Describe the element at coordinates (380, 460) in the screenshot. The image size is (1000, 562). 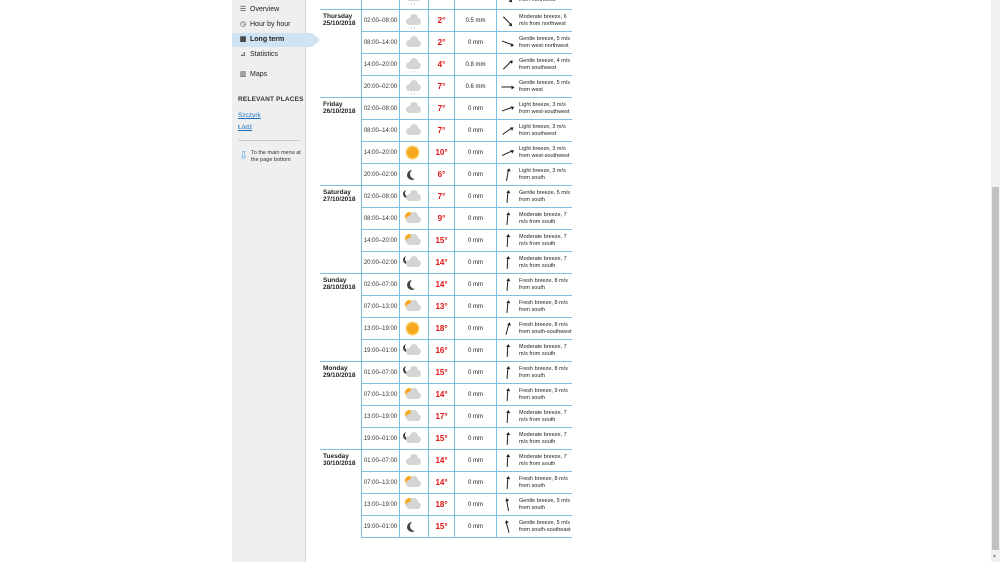
I see `time-cell: 01:00–07:00` at that location.